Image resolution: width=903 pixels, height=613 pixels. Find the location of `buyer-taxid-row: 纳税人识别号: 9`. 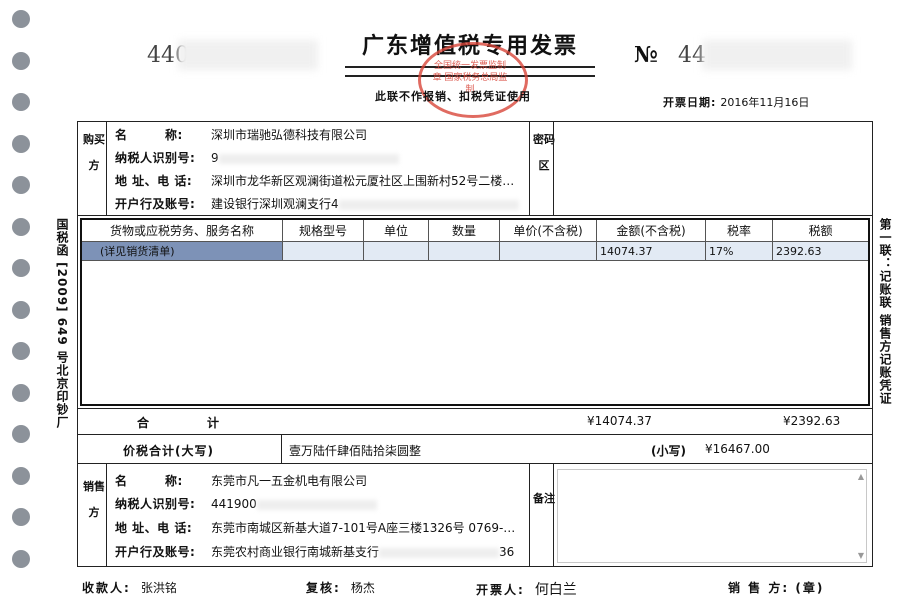

buyer-taxid-row: 纳税人识别号: 9 is located at coordinates (257, 157).